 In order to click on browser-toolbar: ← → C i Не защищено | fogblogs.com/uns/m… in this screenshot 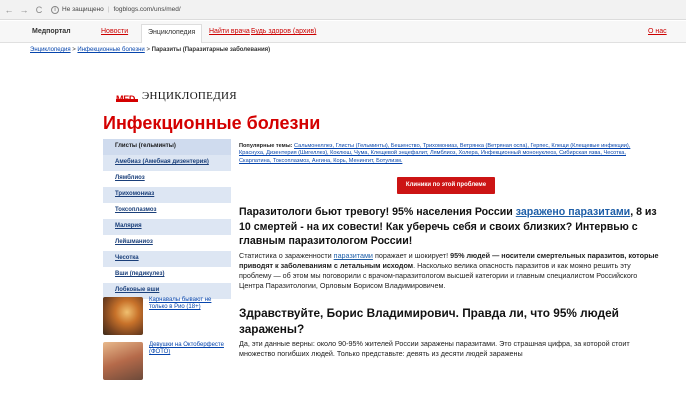, I will do `click(343, 10)`.